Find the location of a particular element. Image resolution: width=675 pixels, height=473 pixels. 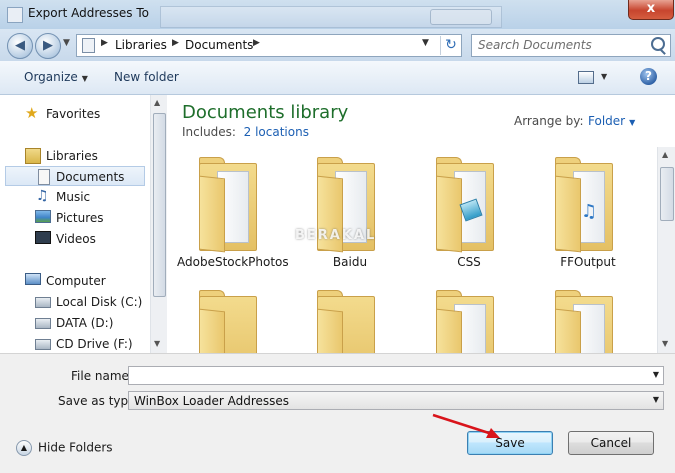

sidebar-item-favorites: ★ Favorites is located at coordinates (75, 114).